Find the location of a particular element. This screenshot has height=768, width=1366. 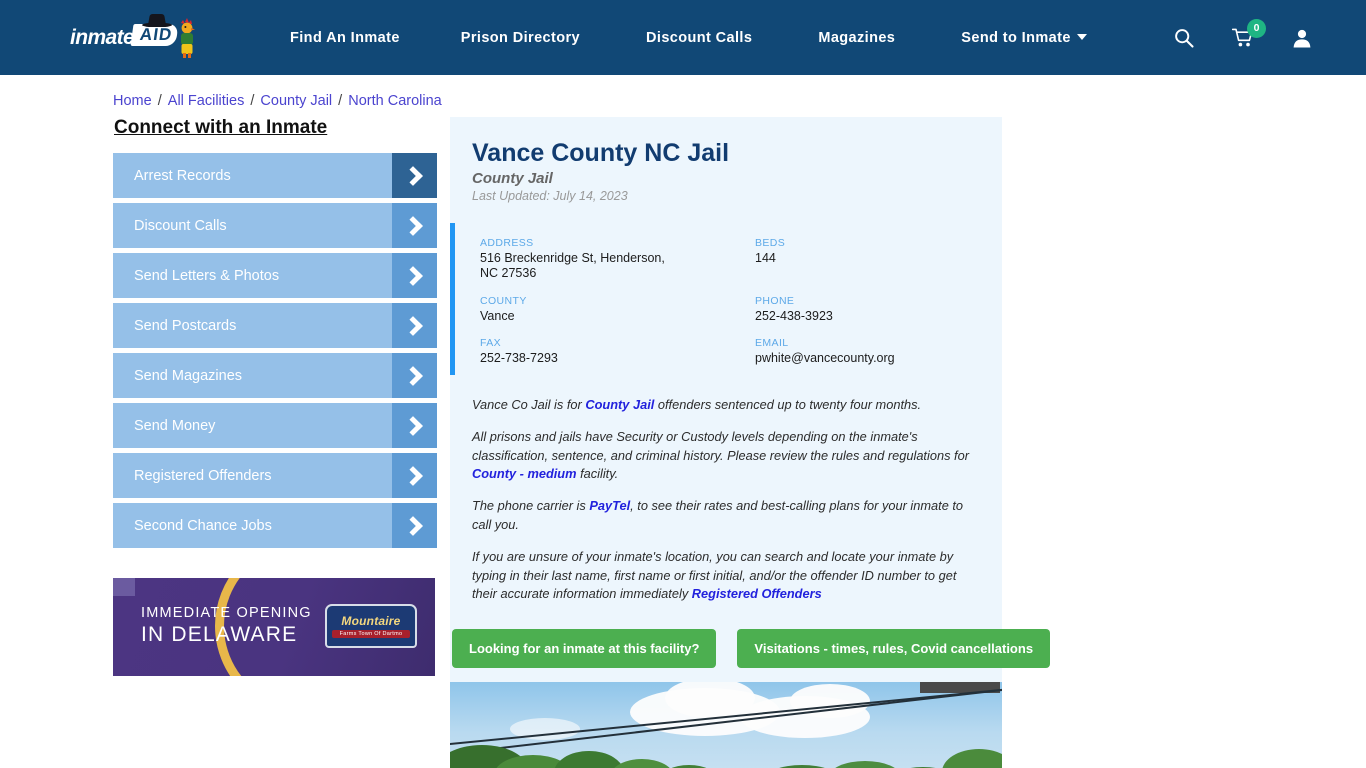

sidebar-item-send-letters-photos: Send Letters & Photos is located at coordinates (275, 275).